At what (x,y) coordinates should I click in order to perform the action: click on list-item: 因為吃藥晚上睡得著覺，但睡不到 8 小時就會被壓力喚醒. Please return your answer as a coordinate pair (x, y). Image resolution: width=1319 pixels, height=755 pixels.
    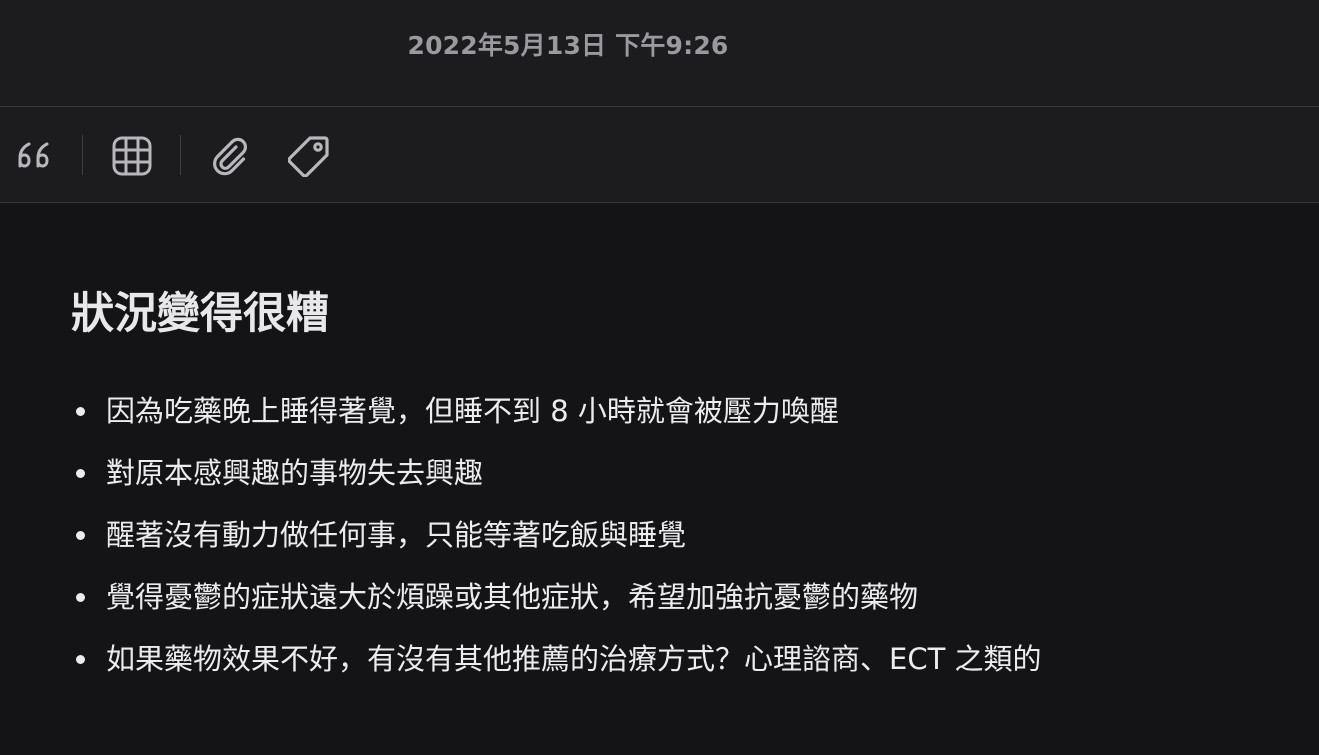
    Looking at the image, I should click on (521, 411).